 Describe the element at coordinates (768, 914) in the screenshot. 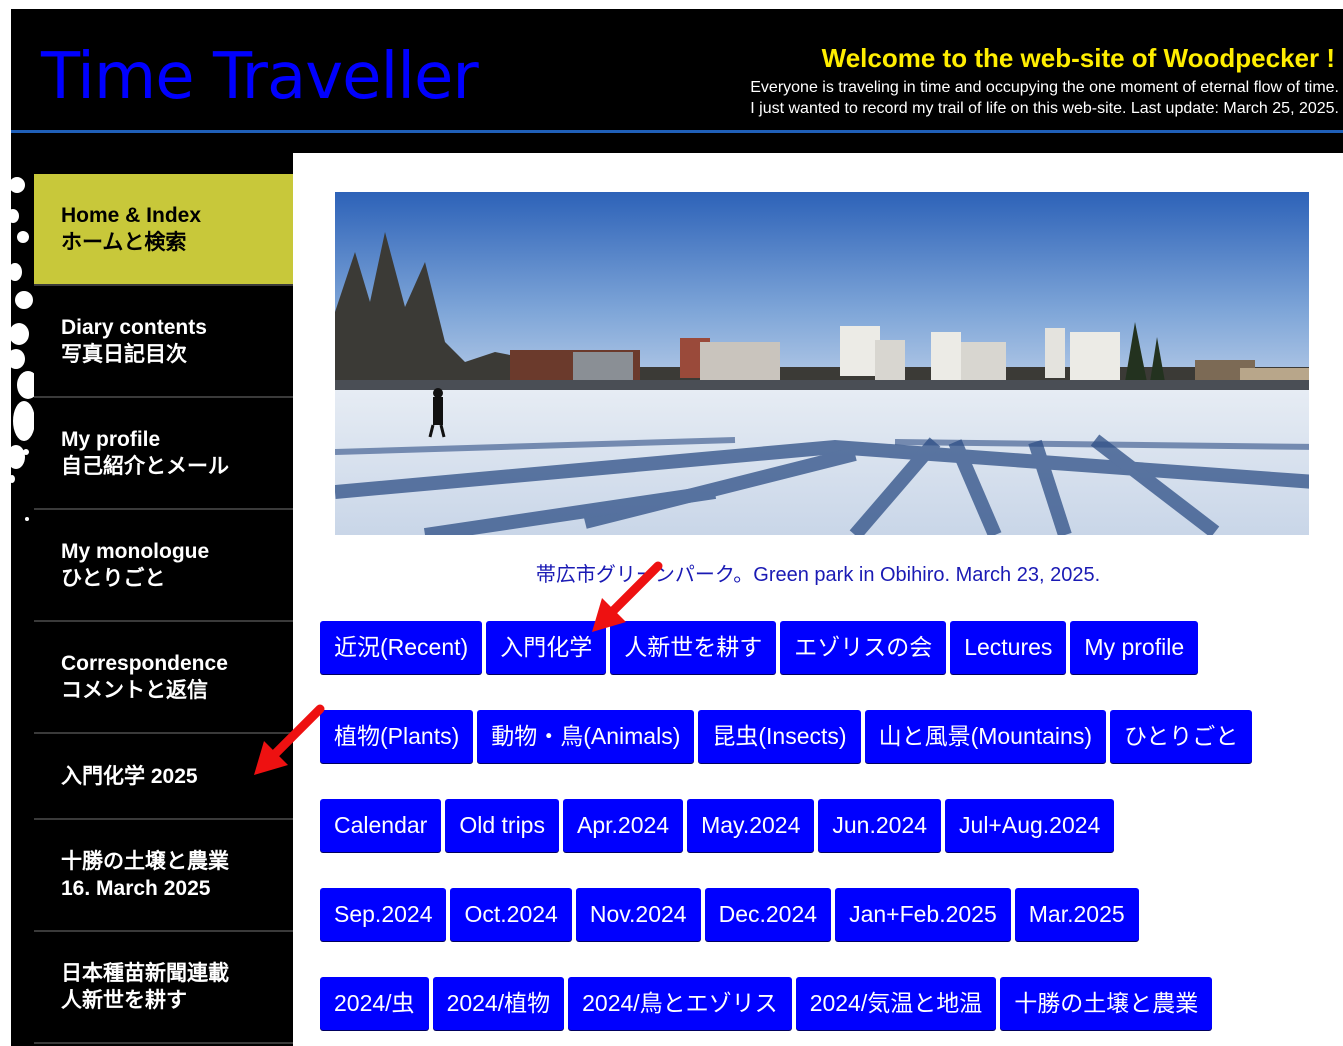

I see `nav-button-dec-2024: Dec.2024` at that location.